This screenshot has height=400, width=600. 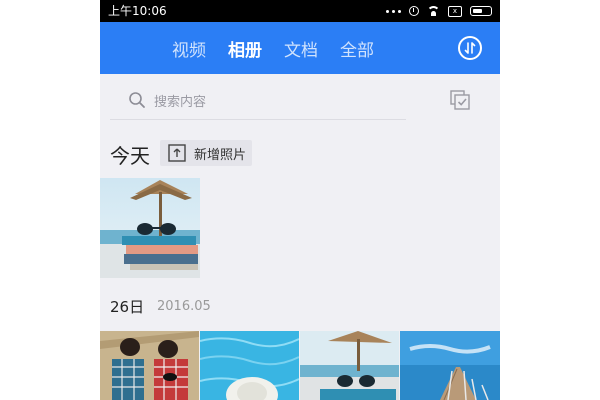 I want to click on tab-videos: 视频, so click(x=189, y=48).